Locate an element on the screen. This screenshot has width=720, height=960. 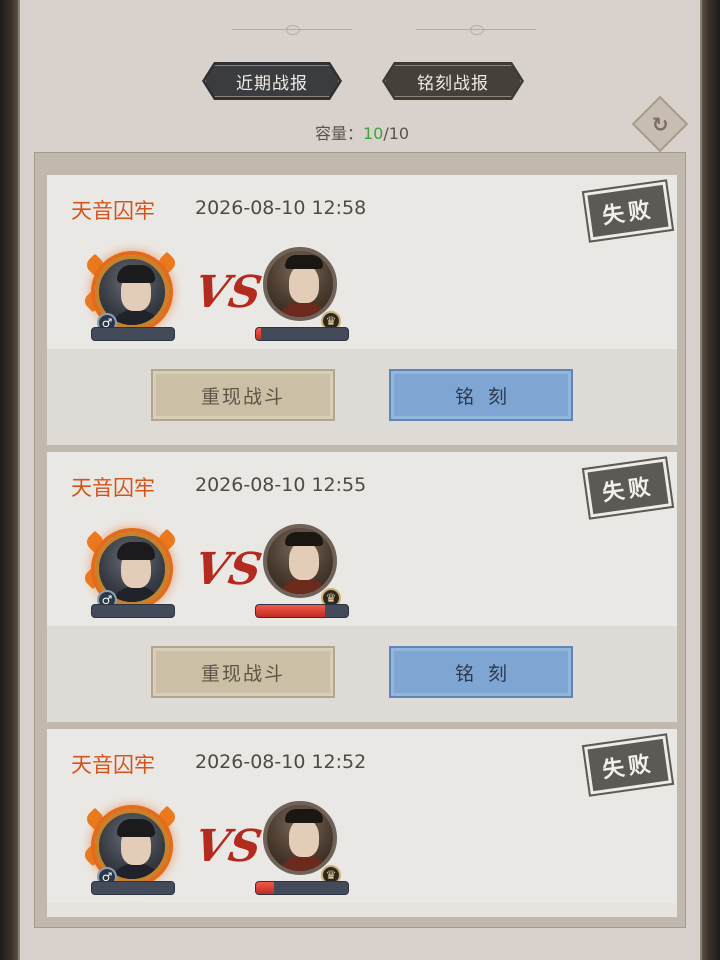
capacity-label: 容量： is located at coordinates (338, 133).